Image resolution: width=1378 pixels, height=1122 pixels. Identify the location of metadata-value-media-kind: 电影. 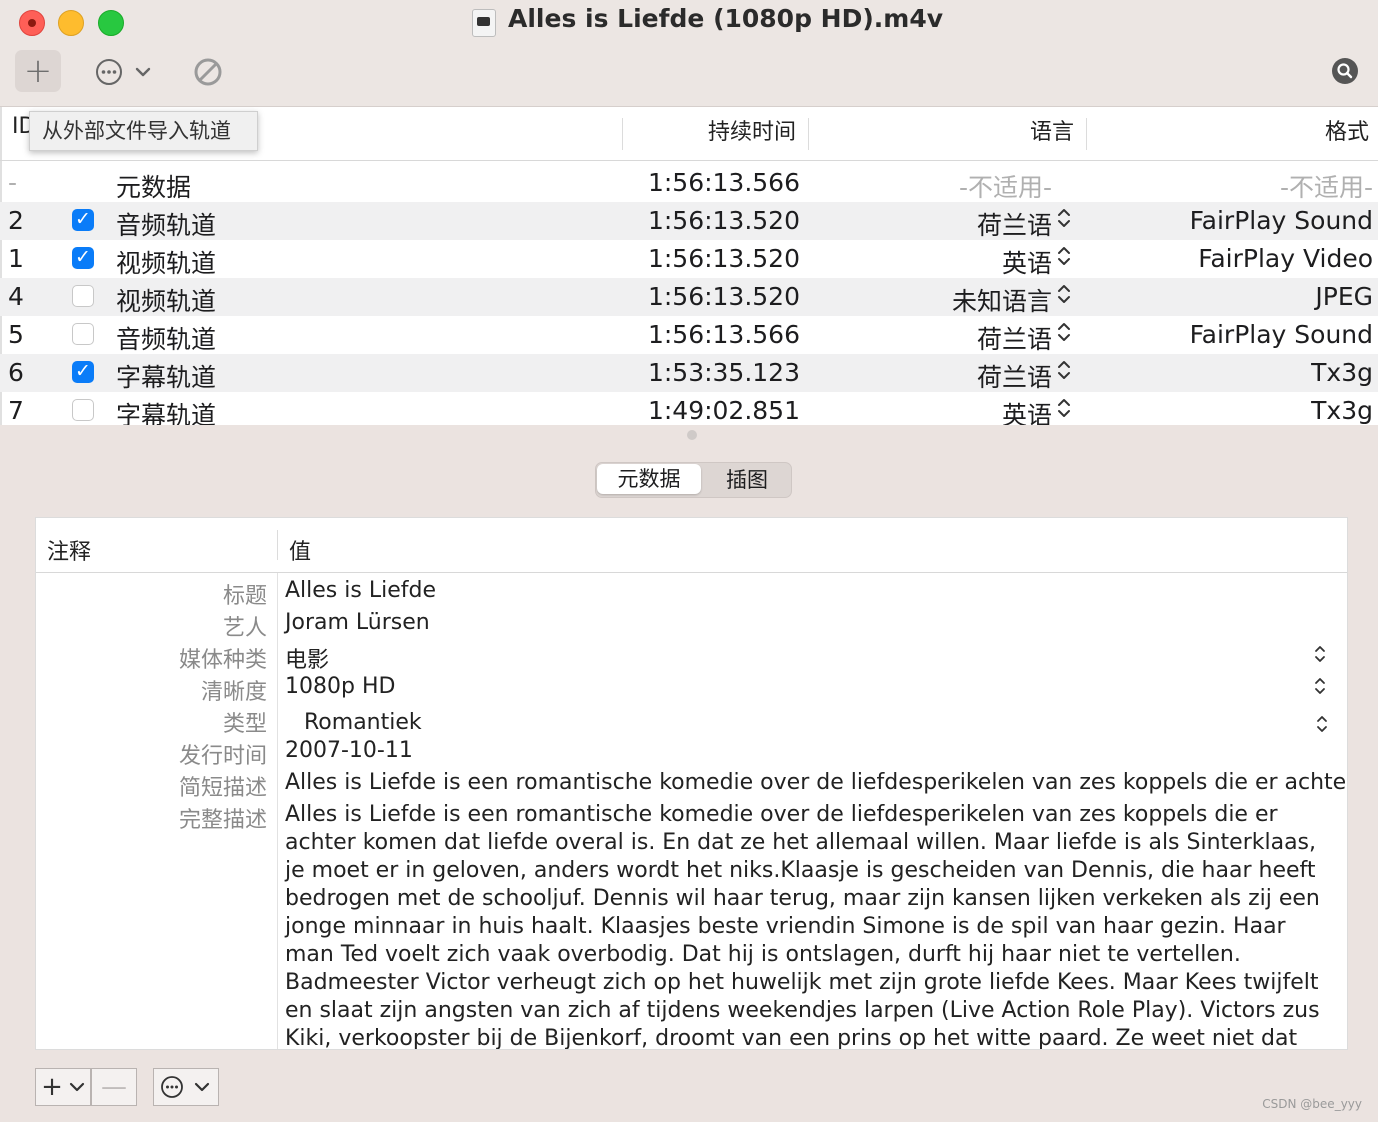
(307, 658).